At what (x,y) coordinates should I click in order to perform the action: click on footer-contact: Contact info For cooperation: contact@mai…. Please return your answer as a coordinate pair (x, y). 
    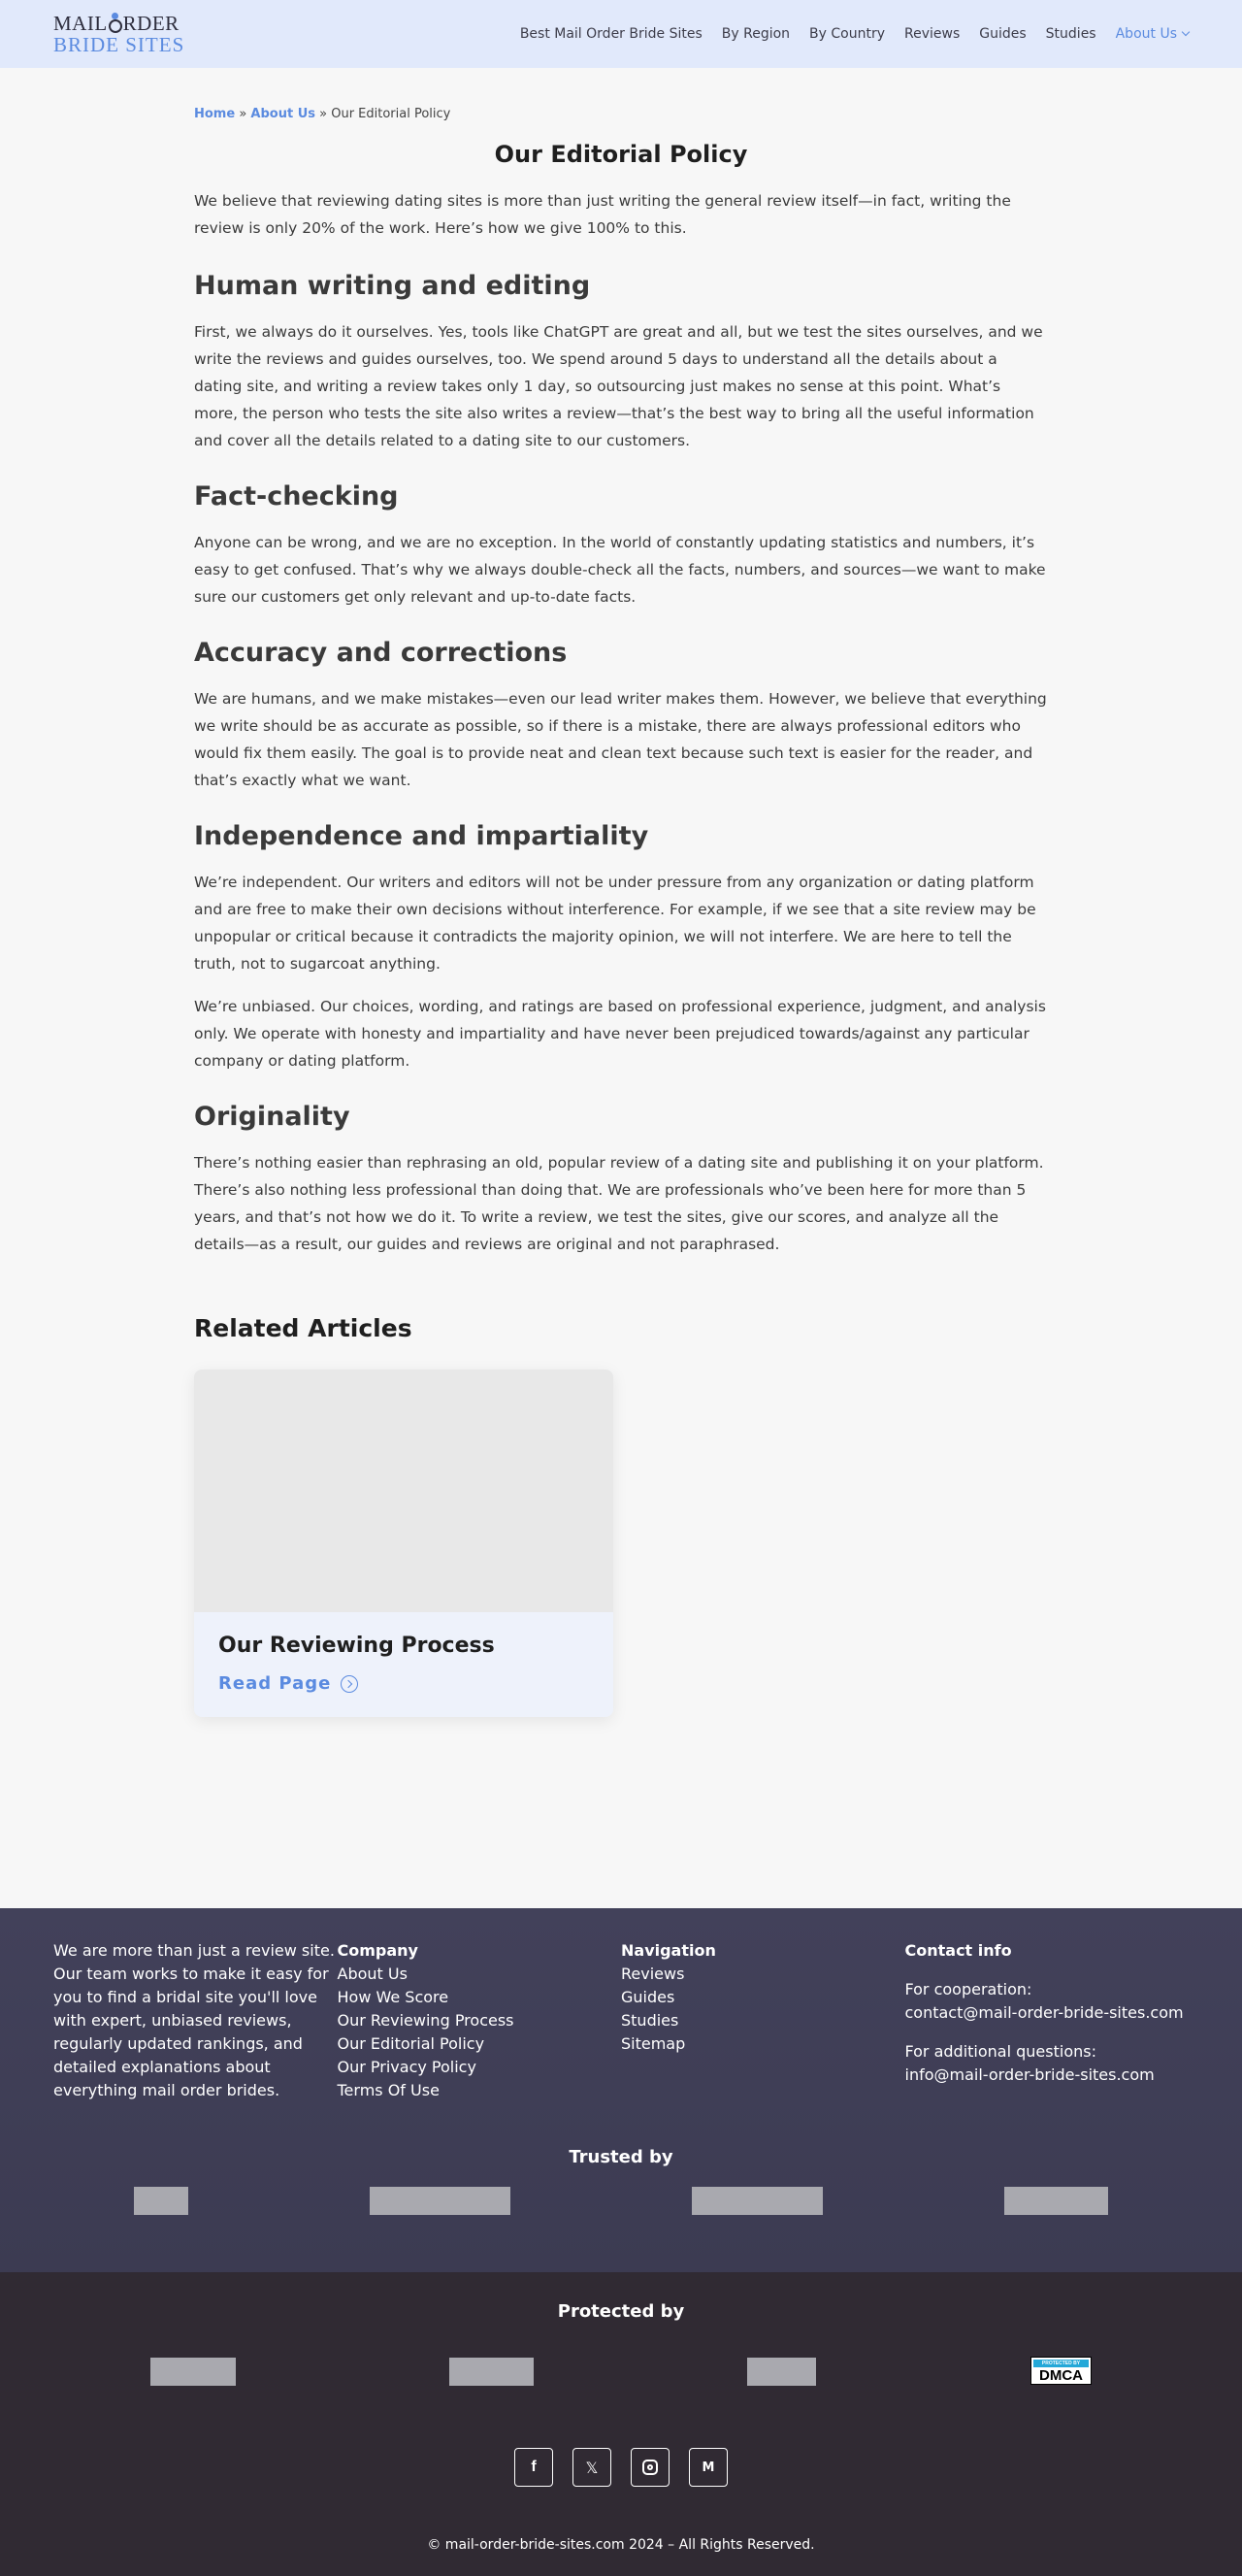
    Looking at the image, I should click on (1047, 2020).